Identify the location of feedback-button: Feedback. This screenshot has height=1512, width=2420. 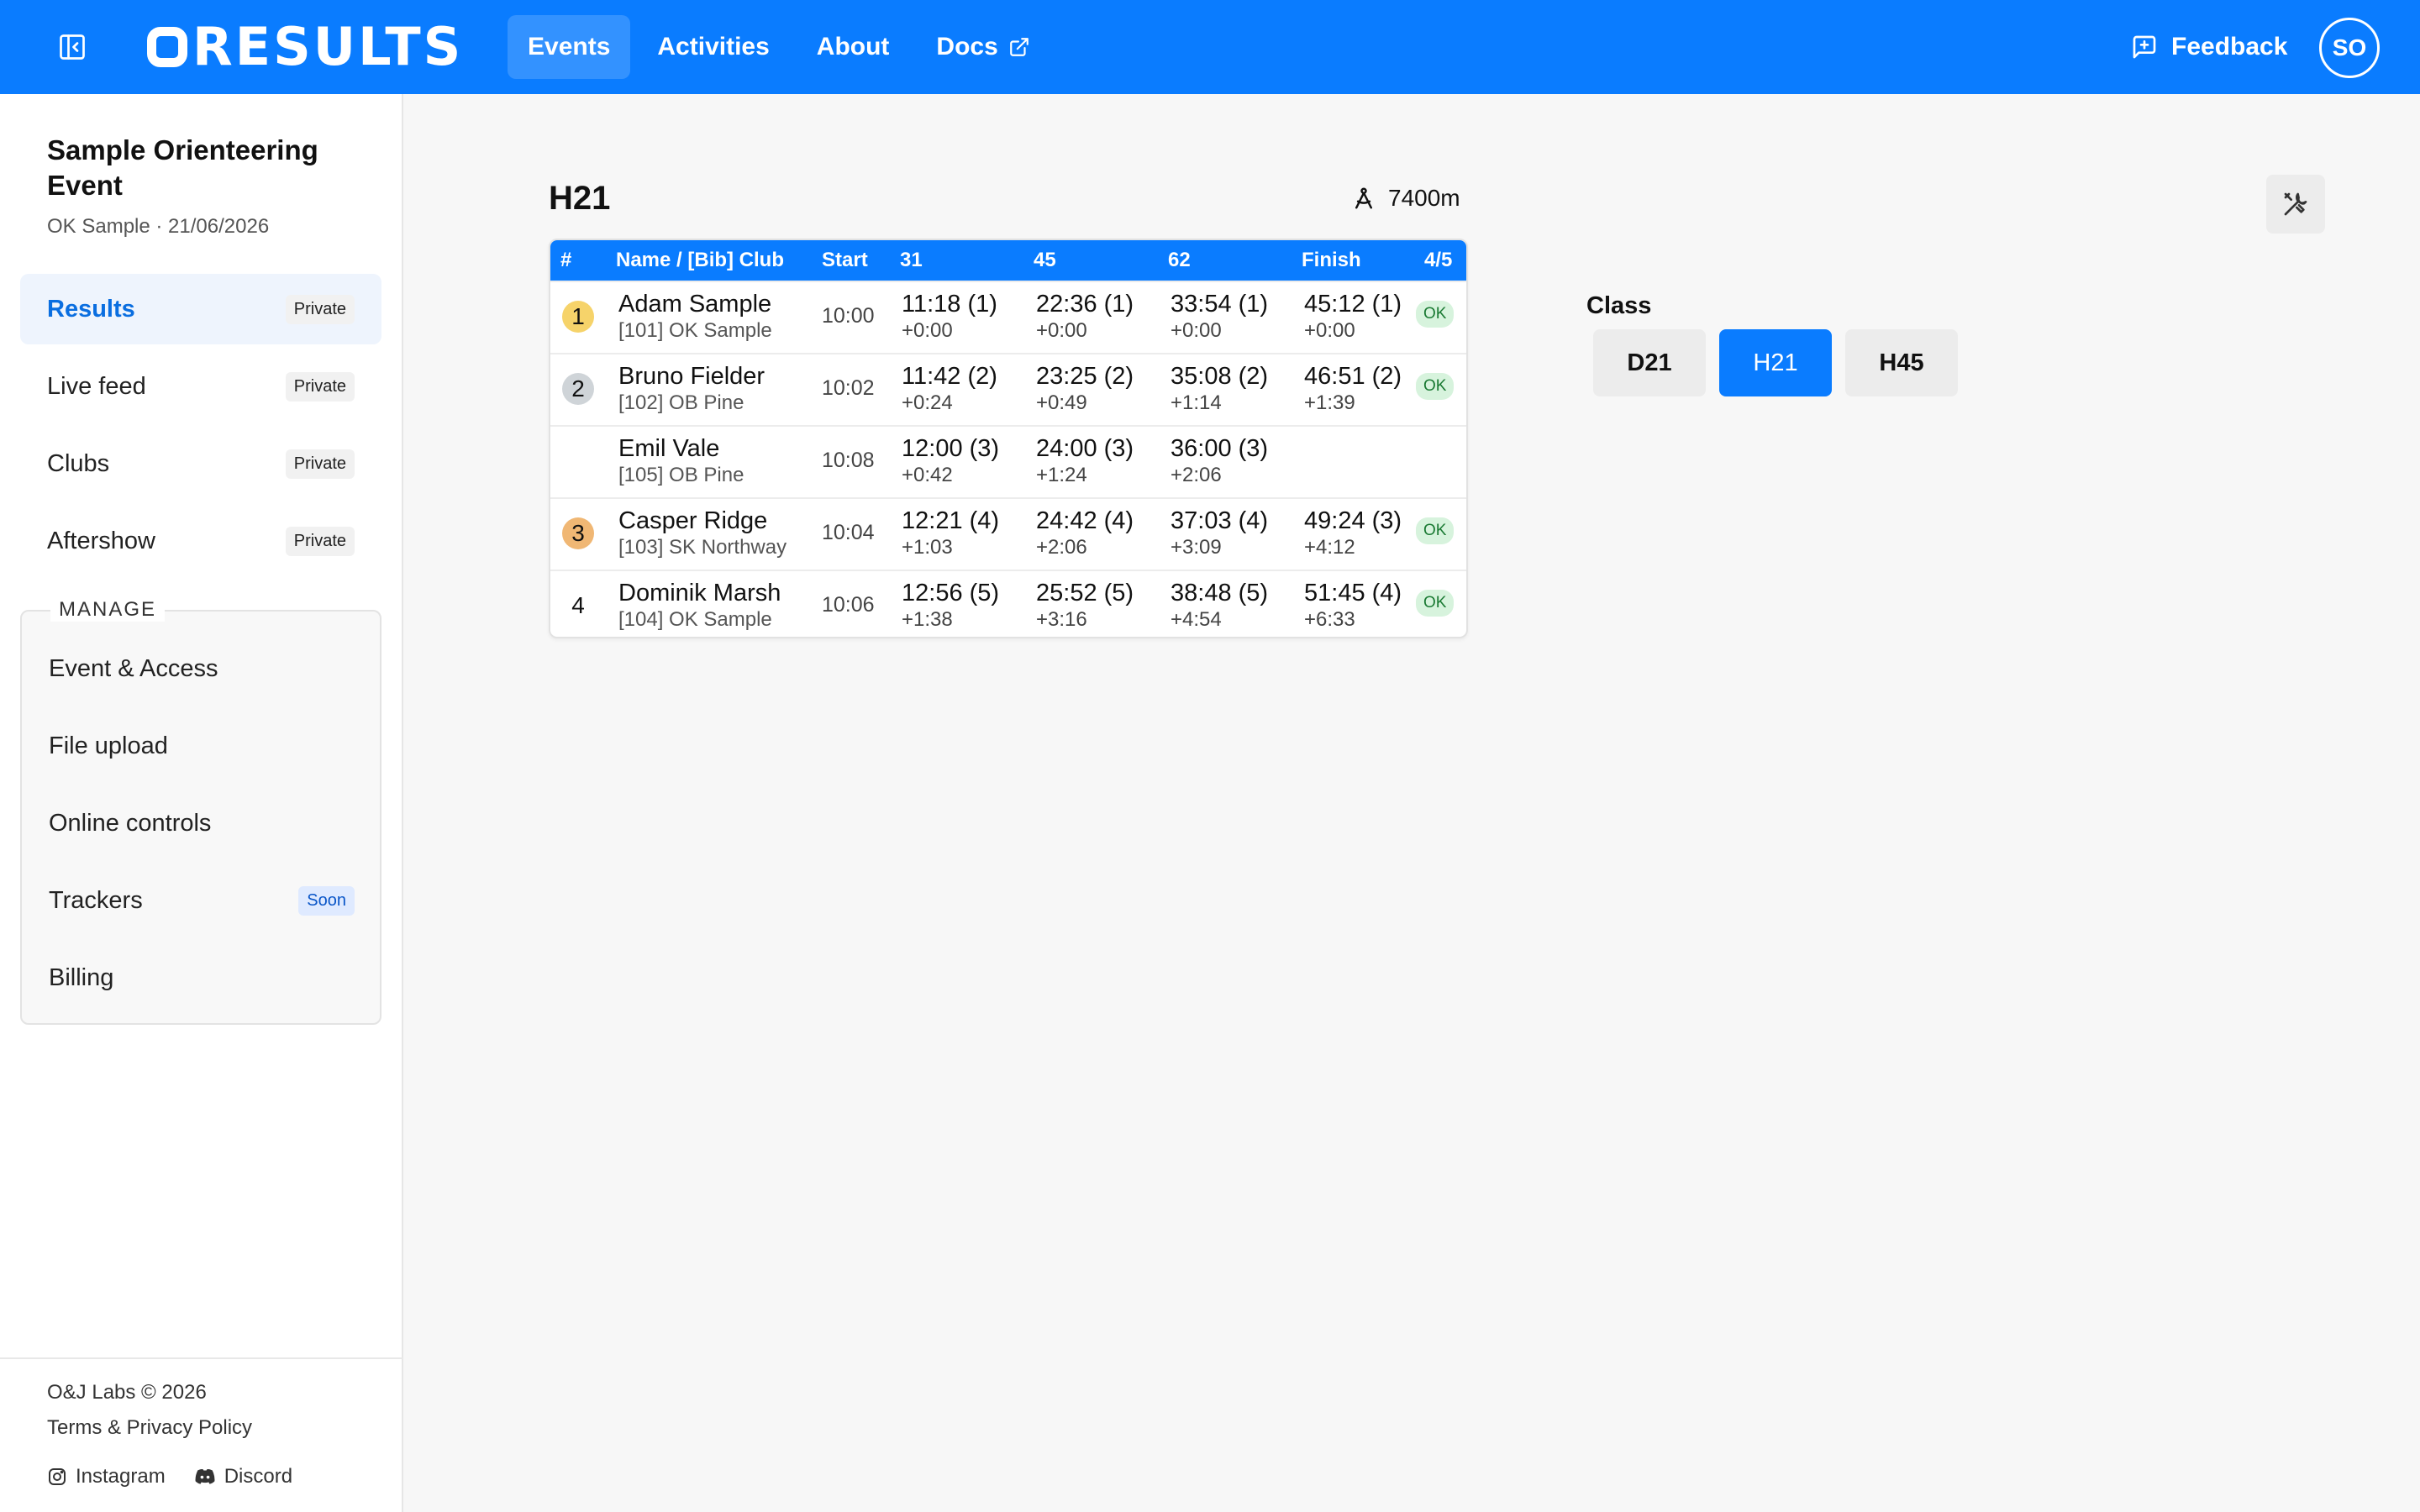
(2209, 47).